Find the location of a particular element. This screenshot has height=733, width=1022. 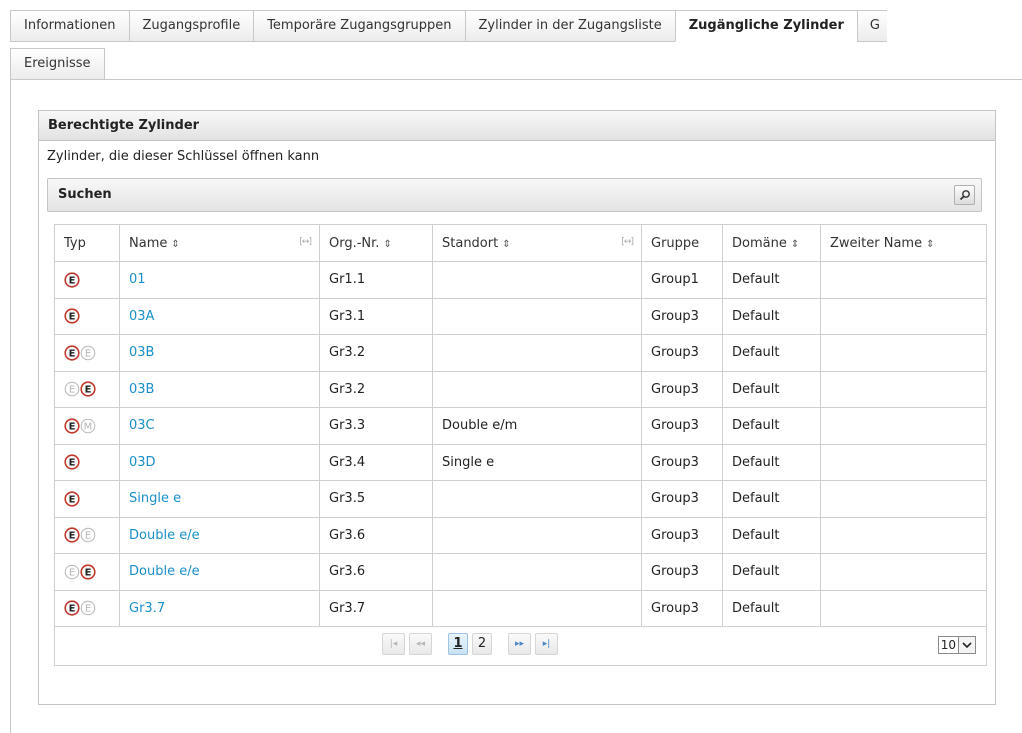

cell-name: Gr3.7 is located at coordinates (219, 608).